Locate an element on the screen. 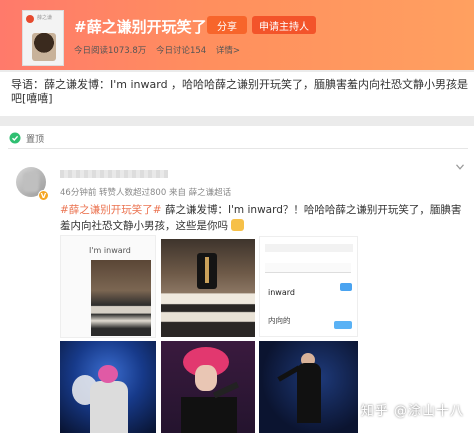 This screenshot has height=433, width=474. watermark: 知乎 @涂山十八 is located at coordinates (412, 411).